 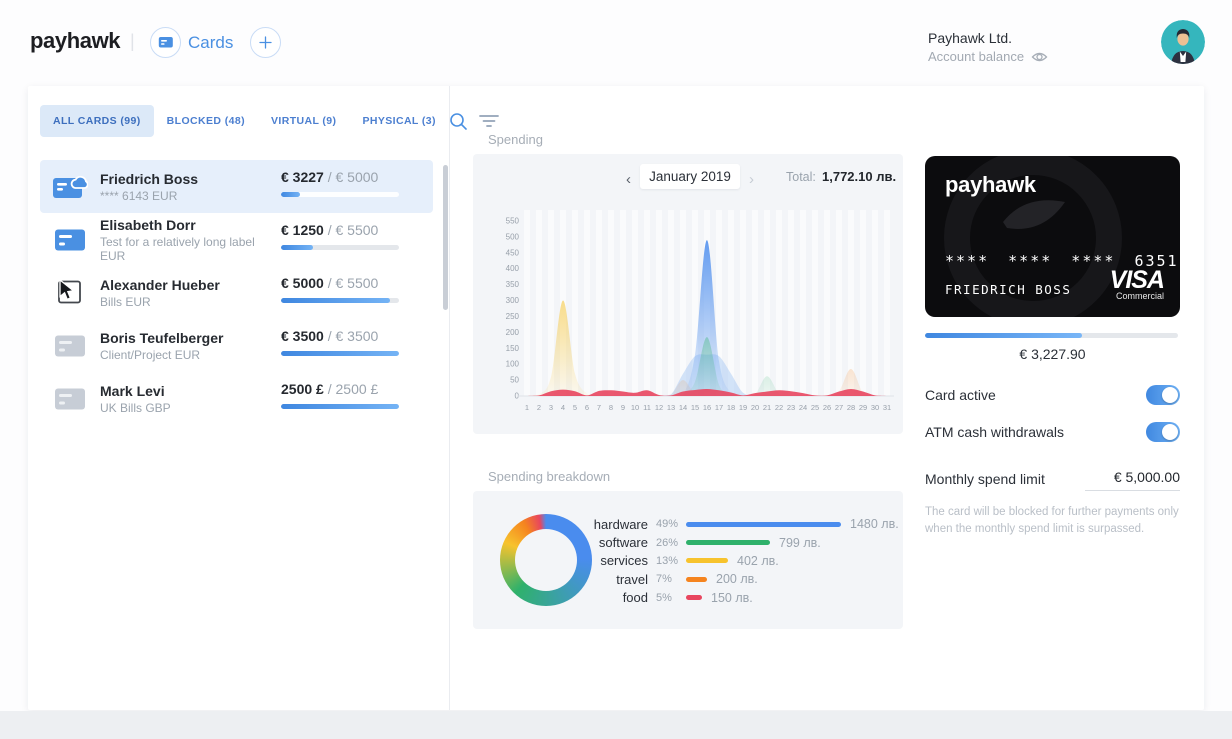 I want to click on visa-logo: VISA Commercial, so click(x=1137, y=284).